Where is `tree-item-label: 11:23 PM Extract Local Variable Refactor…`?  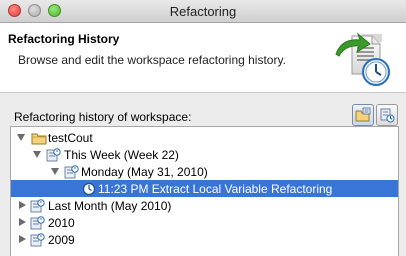
tree-item-label: 11:23 PM Extract Local Variable Refactor… is located at coordinates (215, 189).